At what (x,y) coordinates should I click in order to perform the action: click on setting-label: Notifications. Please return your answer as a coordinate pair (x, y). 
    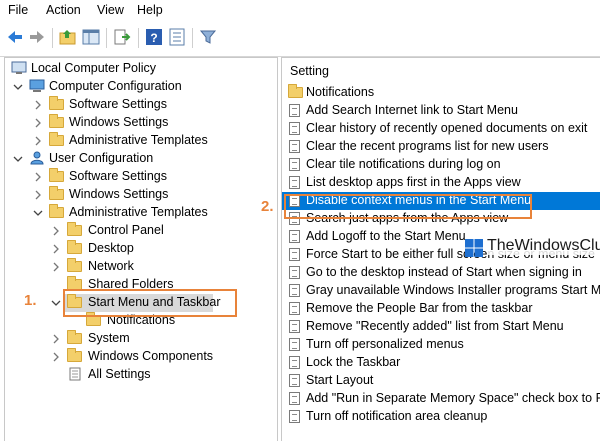
    Looking at the image, I should click on (340, 92).